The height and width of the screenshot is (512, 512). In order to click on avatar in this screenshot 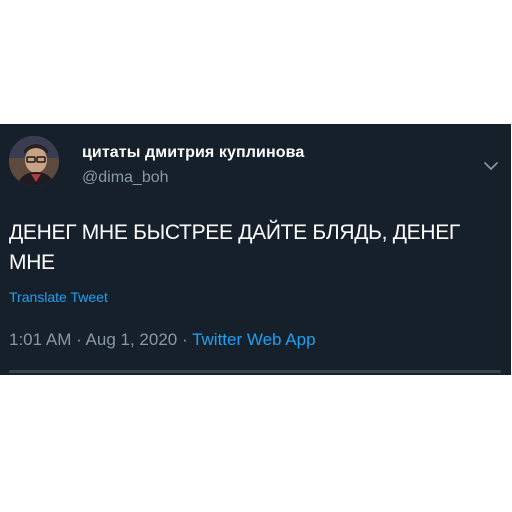, I will do `click(34, 161)`.